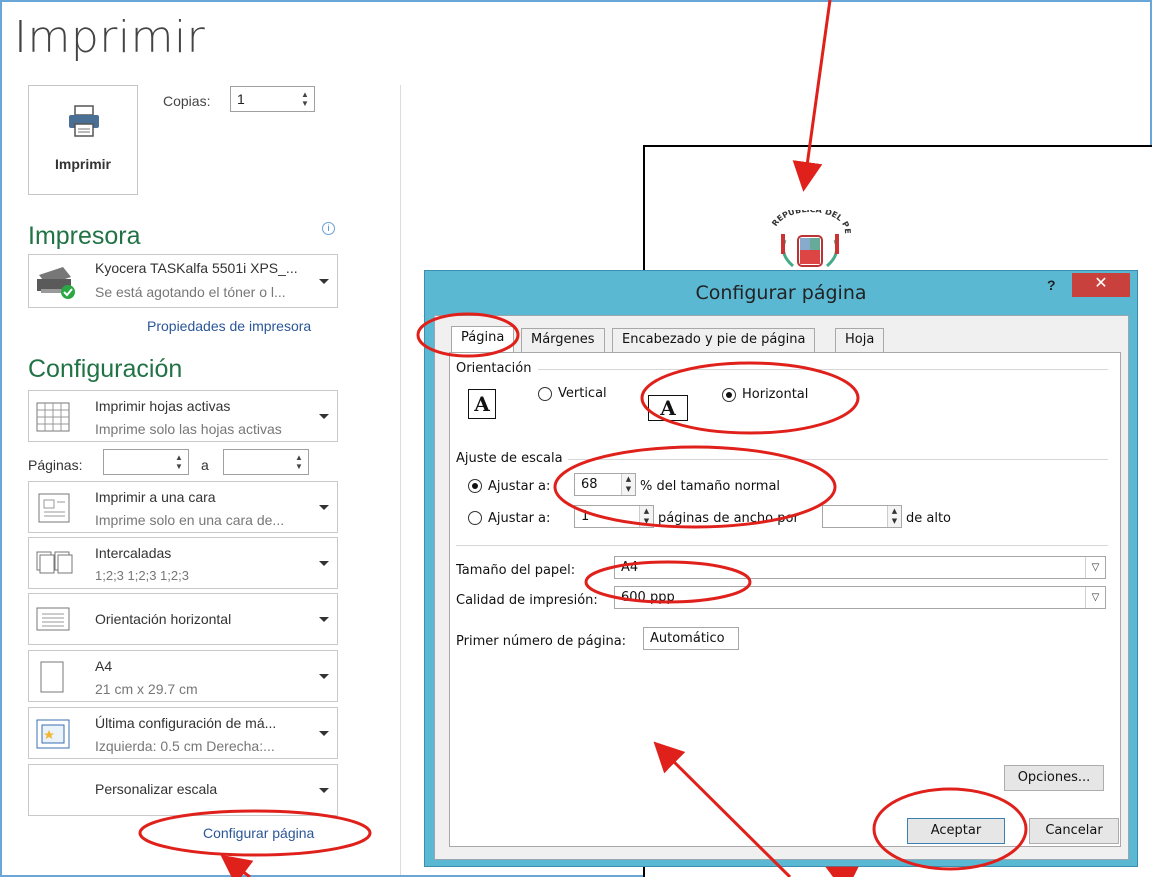  Describe the element at coordinates (1101, 285) in the screenshot. I see `close-button: ✕` at that location.